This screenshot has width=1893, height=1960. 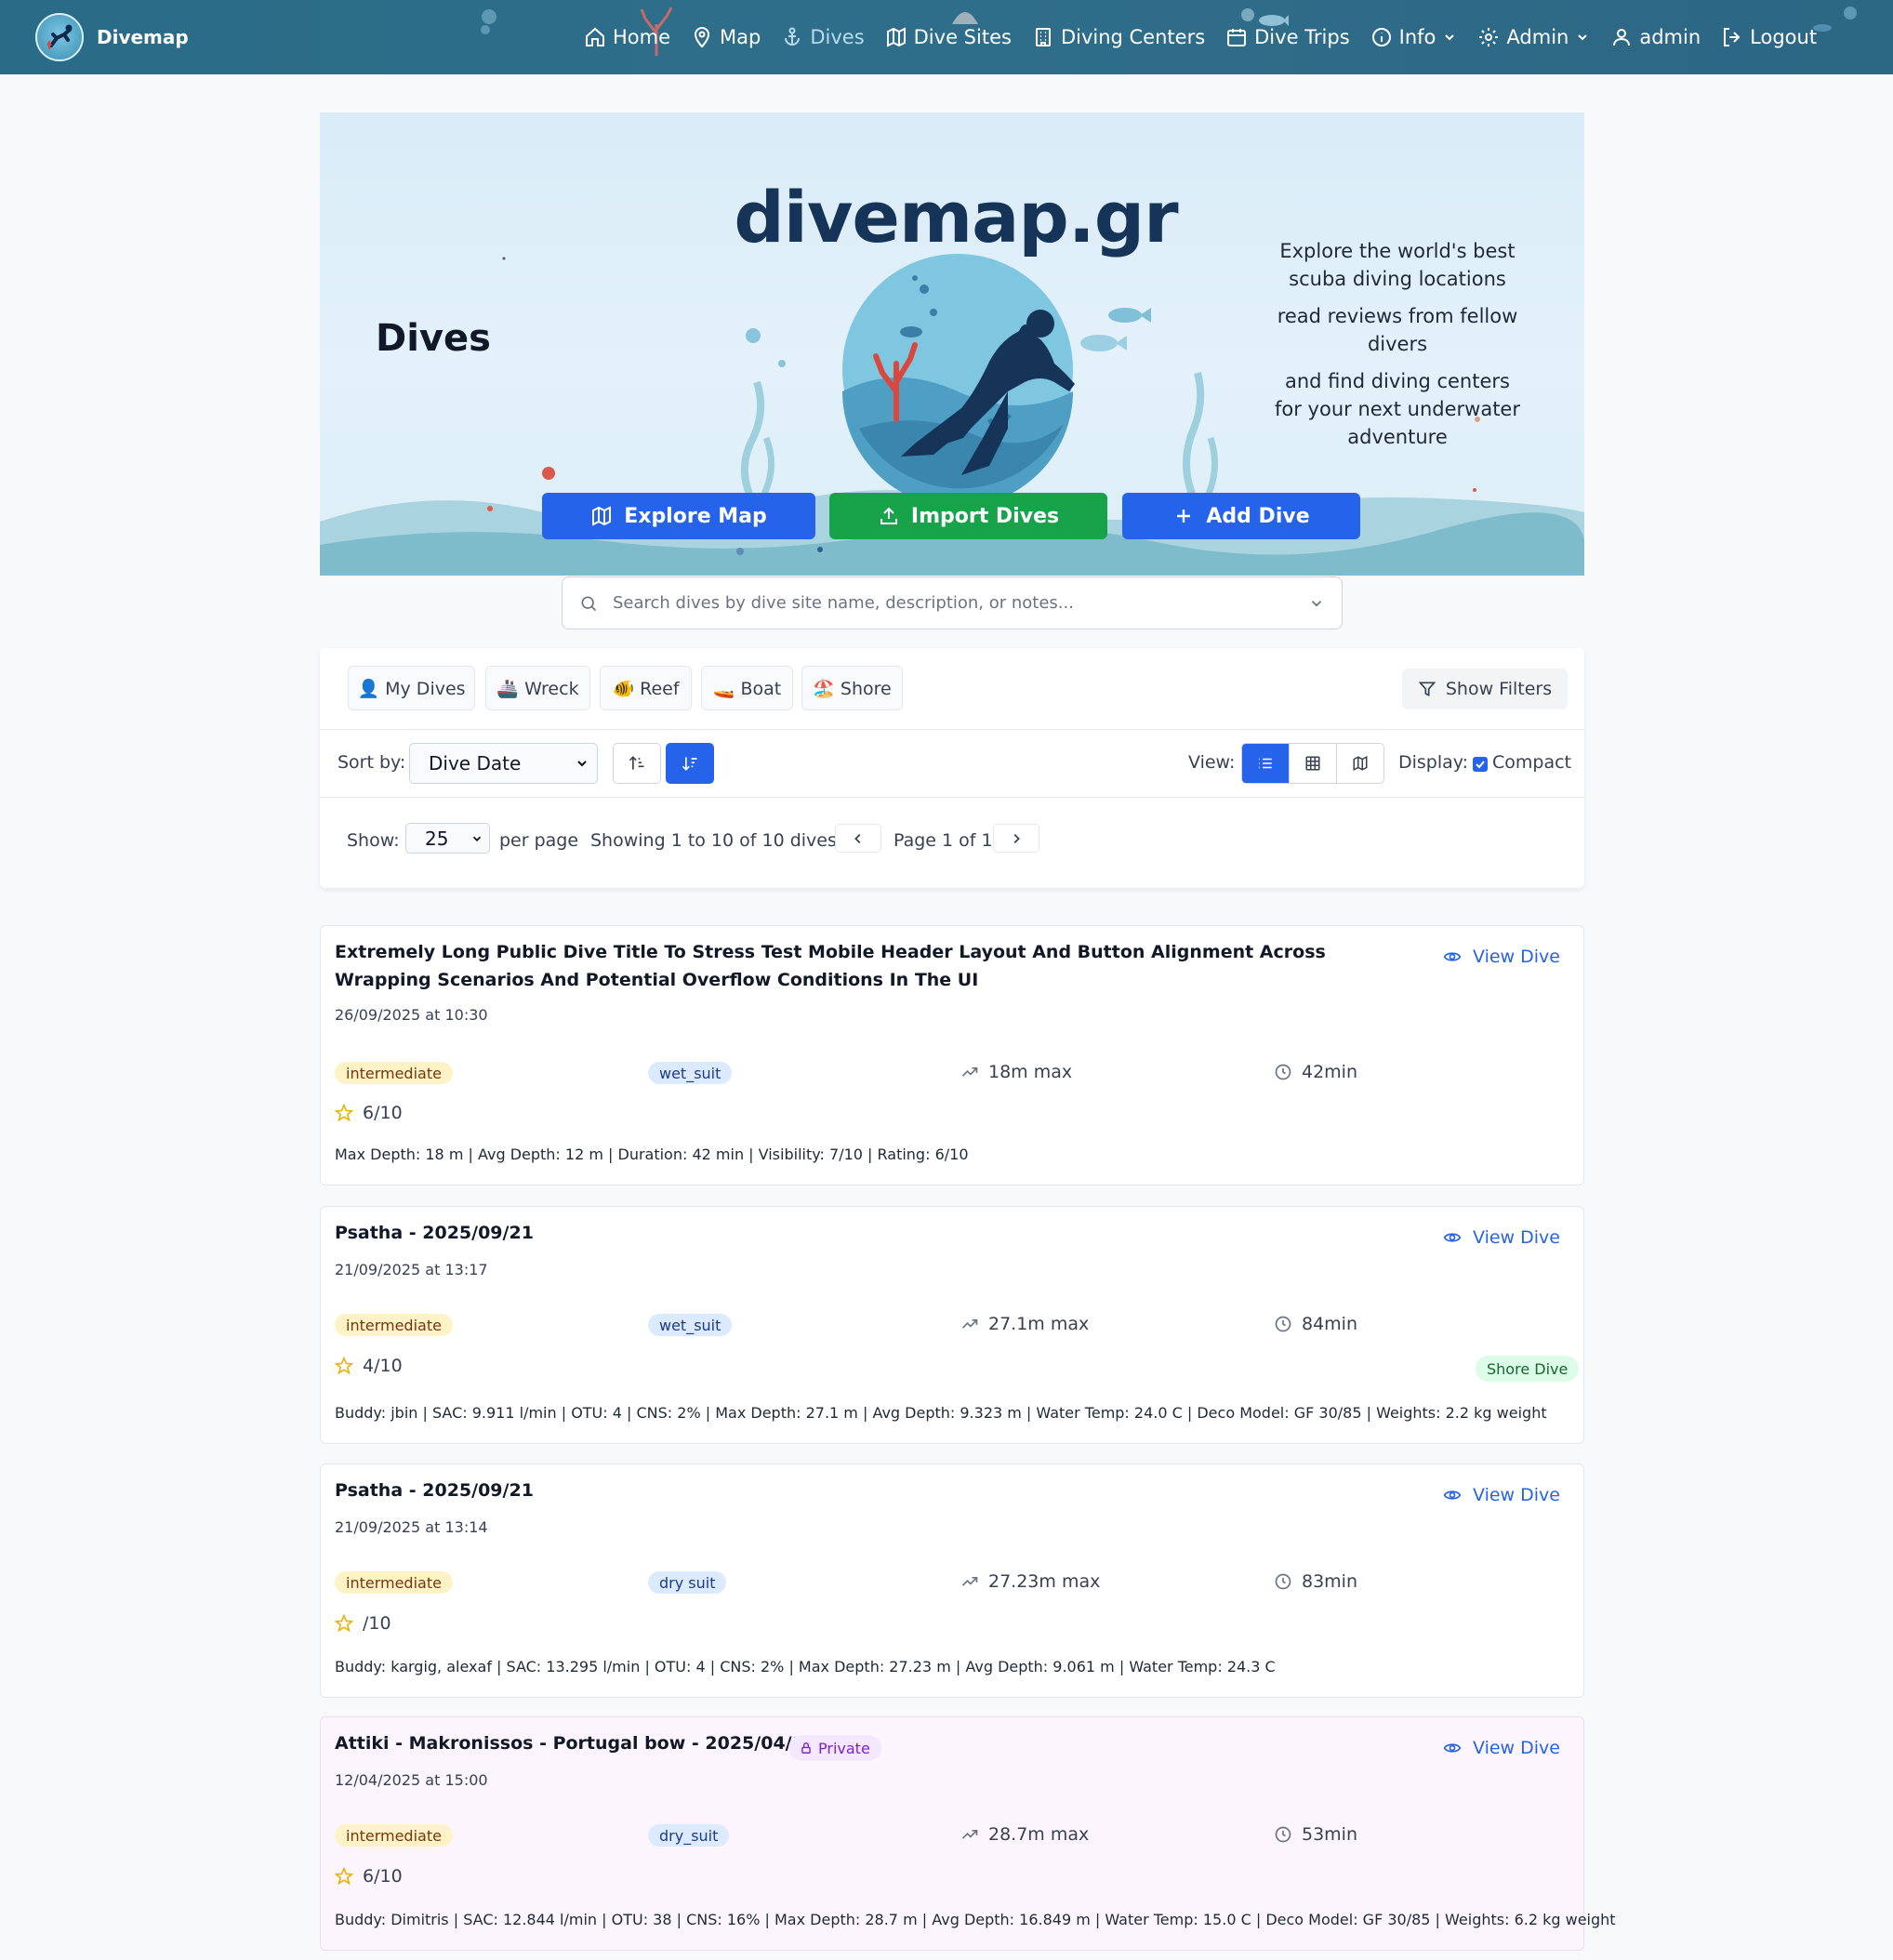 I want to click on dive-rating: 4/10, so click(x=369, y=1366).